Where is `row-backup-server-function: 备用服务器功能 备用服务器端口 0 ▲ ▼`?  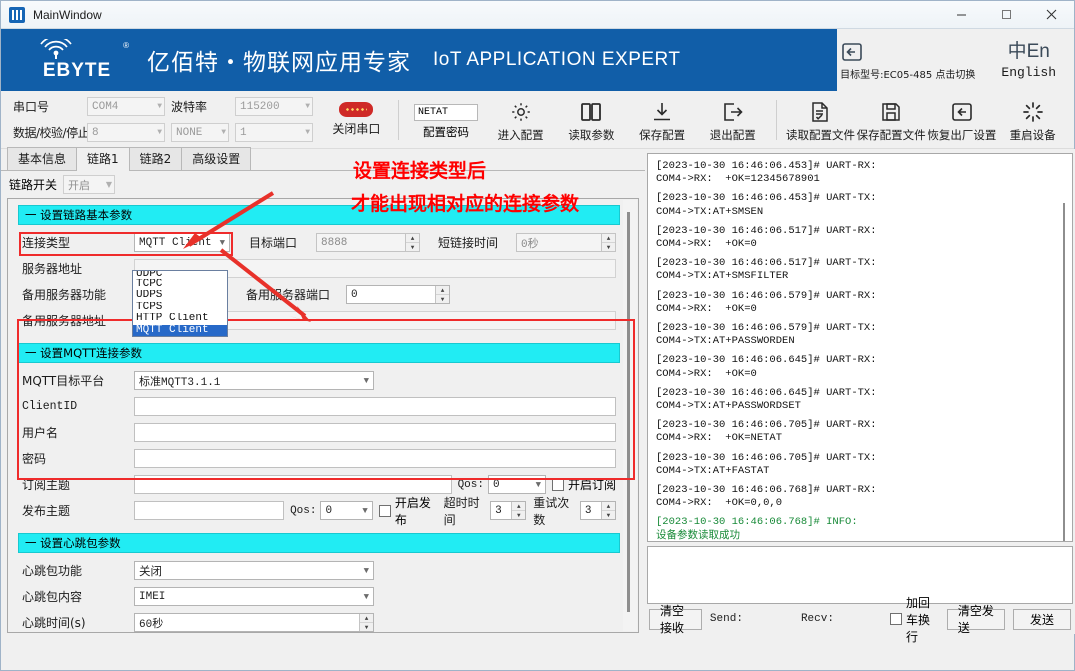 row-backup-server-function: 备用服务器功能 备用服务器端口 0 ▲ ▼ is located at coordinates (319, 294).